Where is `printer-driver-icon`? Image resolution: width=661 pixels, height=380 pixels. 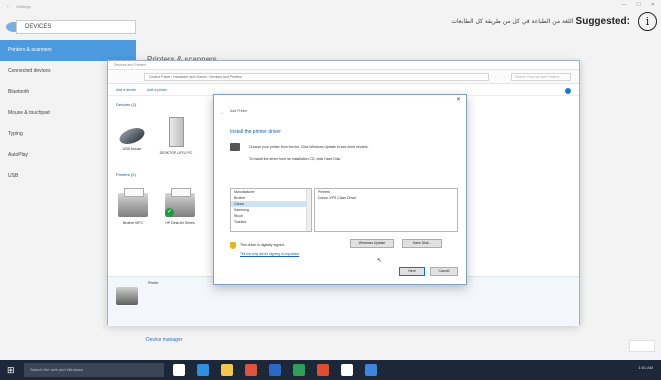 printer-driver-icon is located at coordinates (235, 147).